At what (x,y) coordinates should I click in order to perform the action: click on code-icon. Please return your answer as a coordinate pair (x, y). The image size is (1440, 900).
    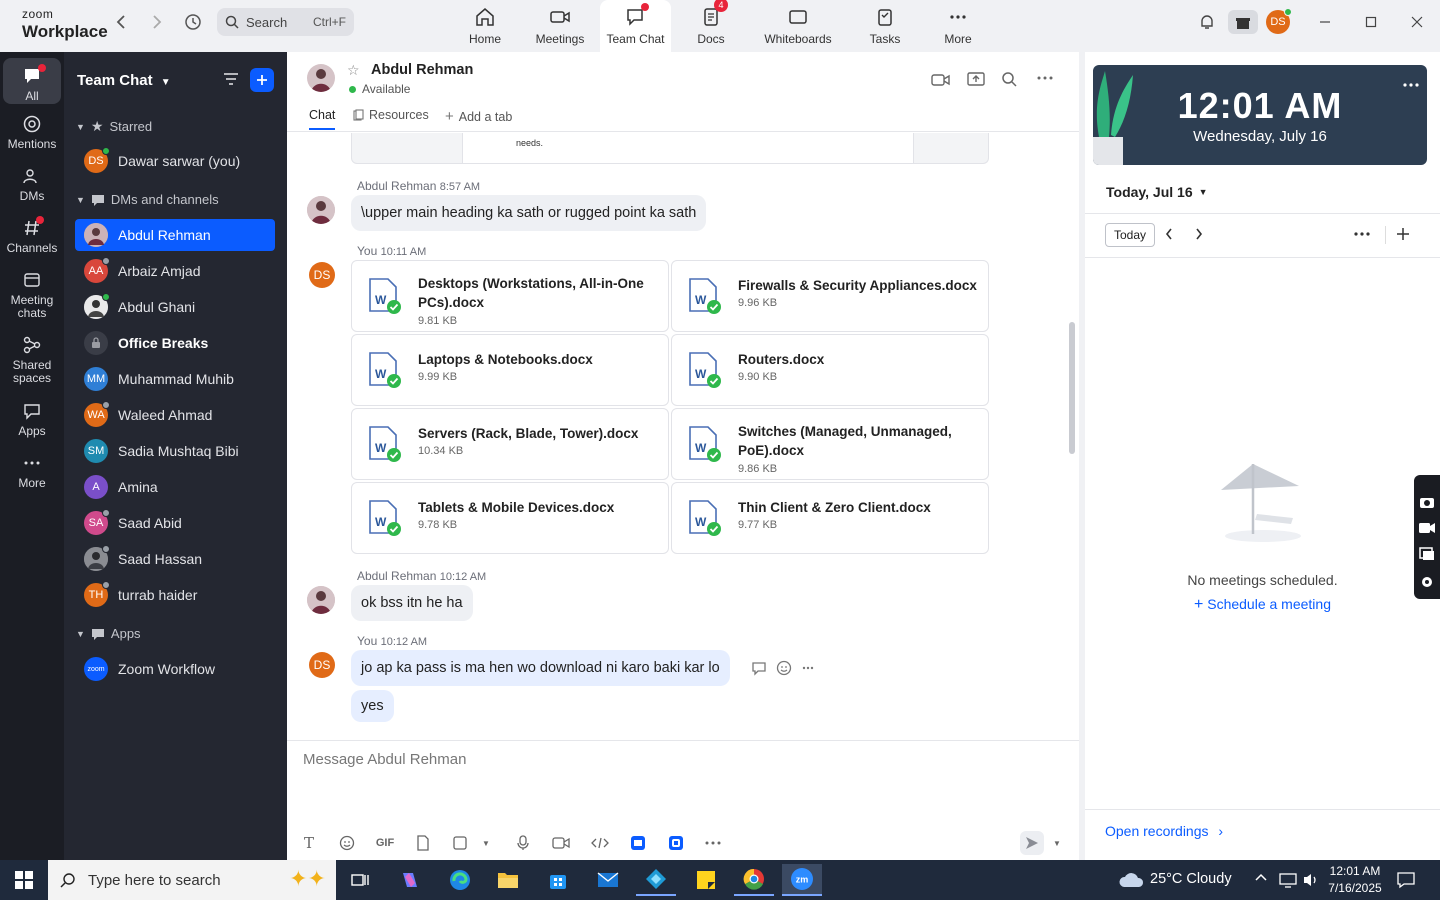
    Looking at the image, I should click on (600, 843).